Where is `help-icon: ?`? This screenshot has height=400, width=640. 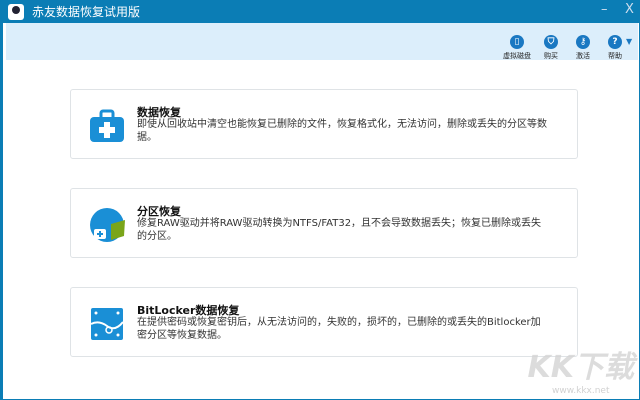
help-icon: ? is located at coordinates (615, 42).